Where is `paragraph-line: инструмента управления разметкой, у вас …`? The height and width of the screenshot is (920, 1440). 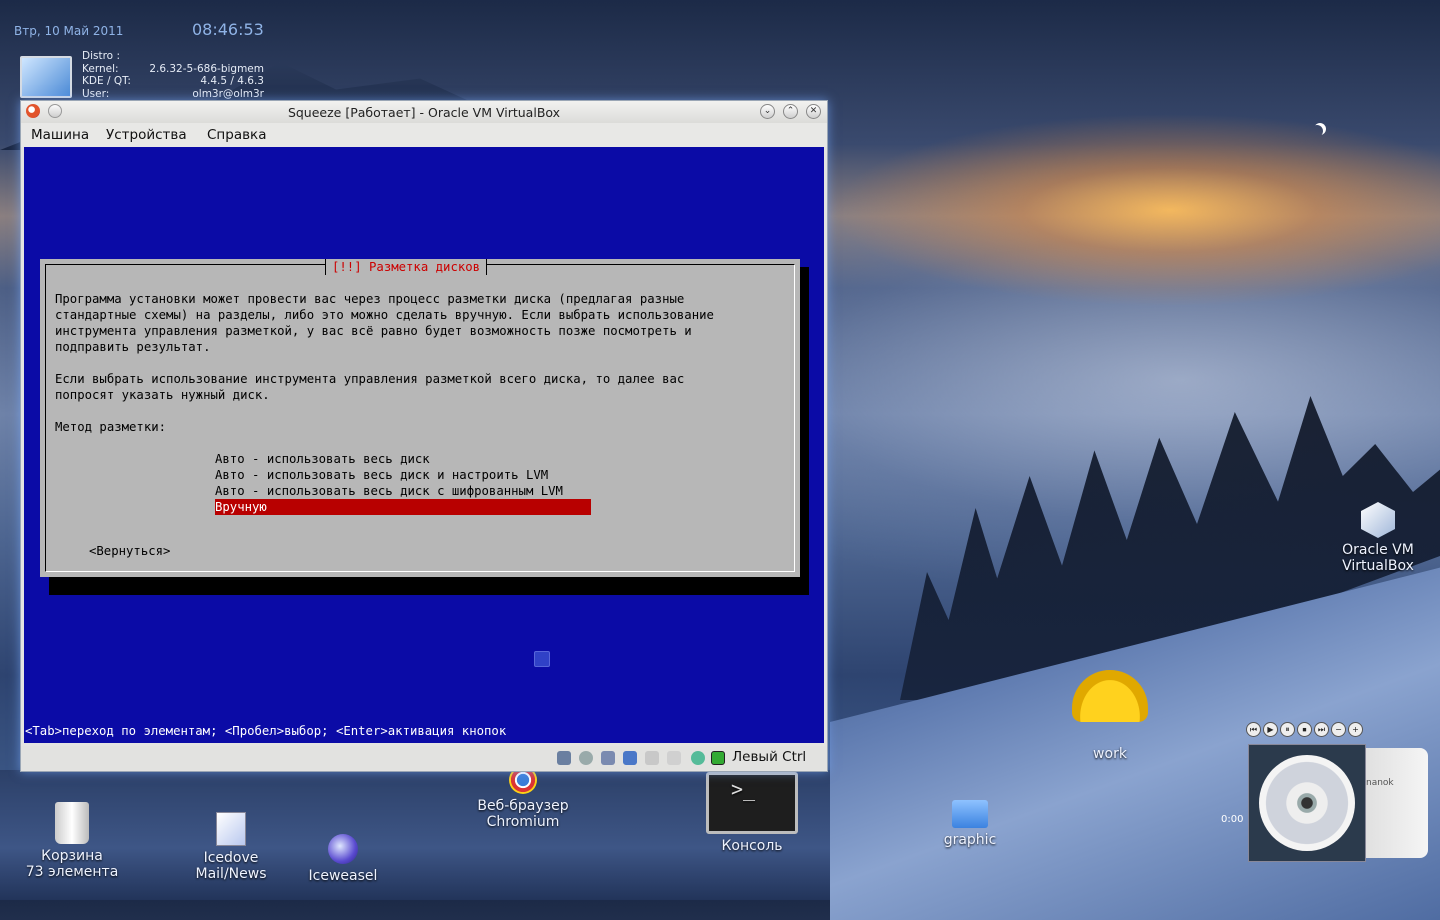
paragraph-line: инструмента управления разметкой, у вас … is located at coordinates (373, 331).